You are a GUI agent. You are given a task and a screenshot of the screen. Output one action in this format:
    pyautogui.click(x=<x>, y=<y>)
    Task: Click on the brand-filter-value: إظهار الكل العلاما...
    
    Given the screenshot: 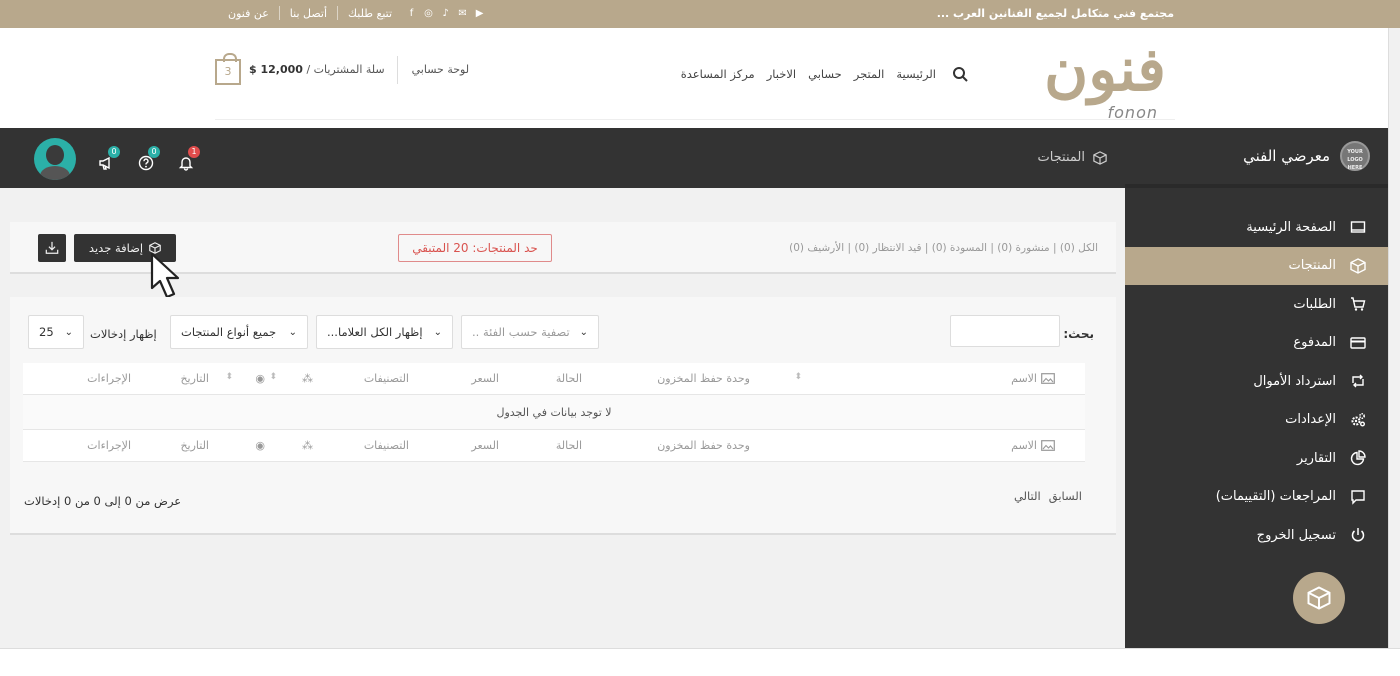 What is the action you would take?
    pyautogui.click(x=375, y=332)
    